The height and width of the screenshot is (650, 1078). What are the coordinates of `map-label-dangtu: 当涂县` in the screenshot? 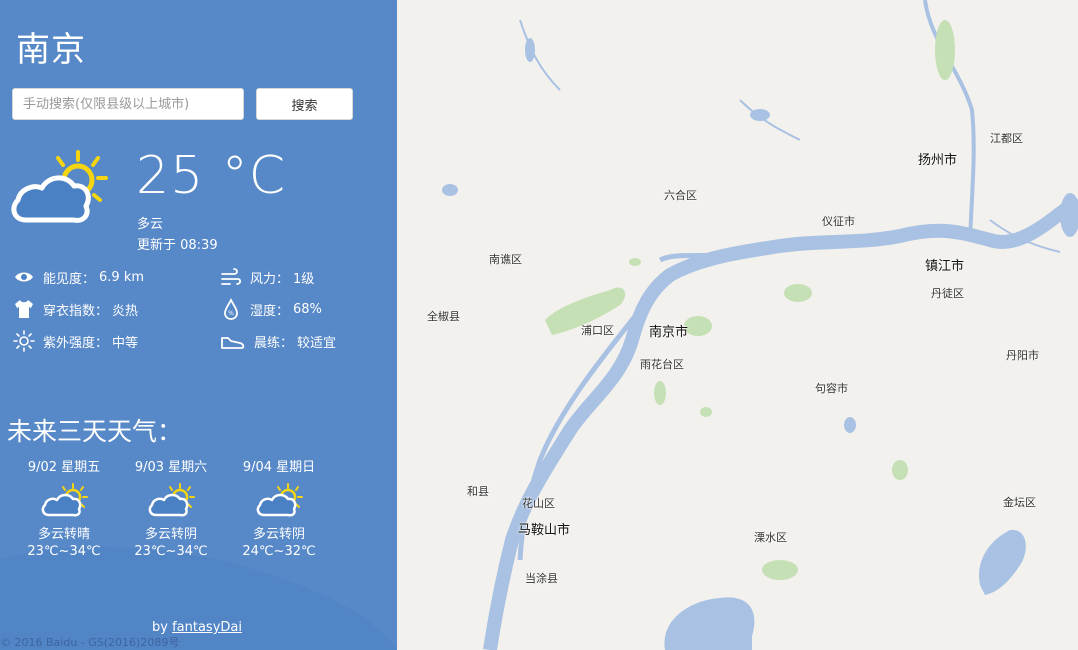 It's located at (541, 578).